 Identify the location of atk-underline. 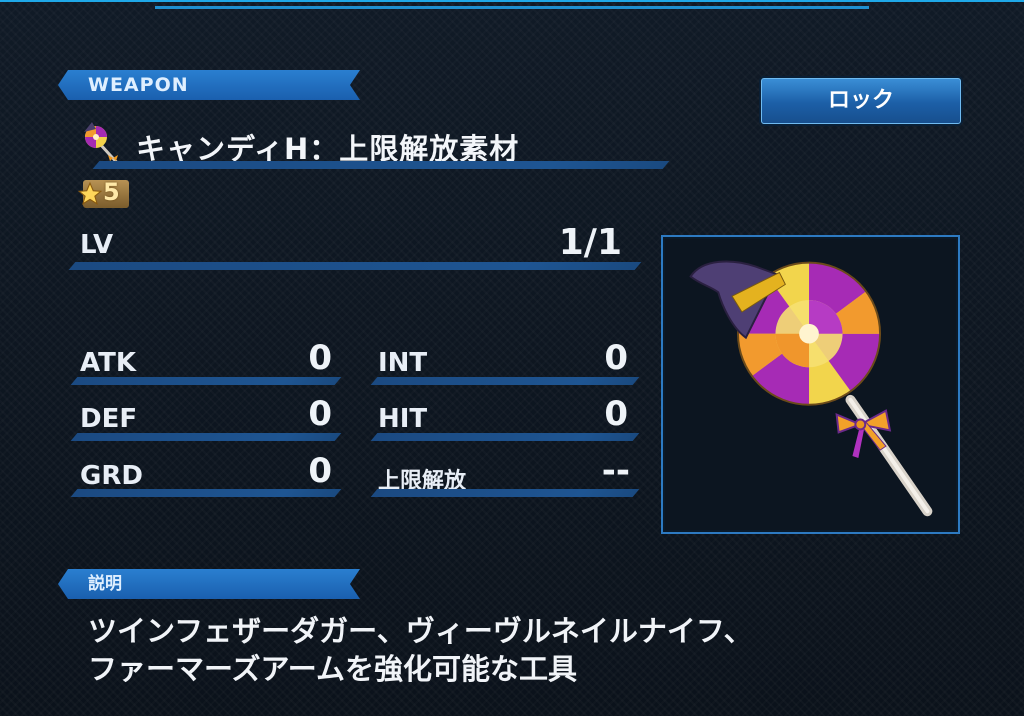
(206, 381).